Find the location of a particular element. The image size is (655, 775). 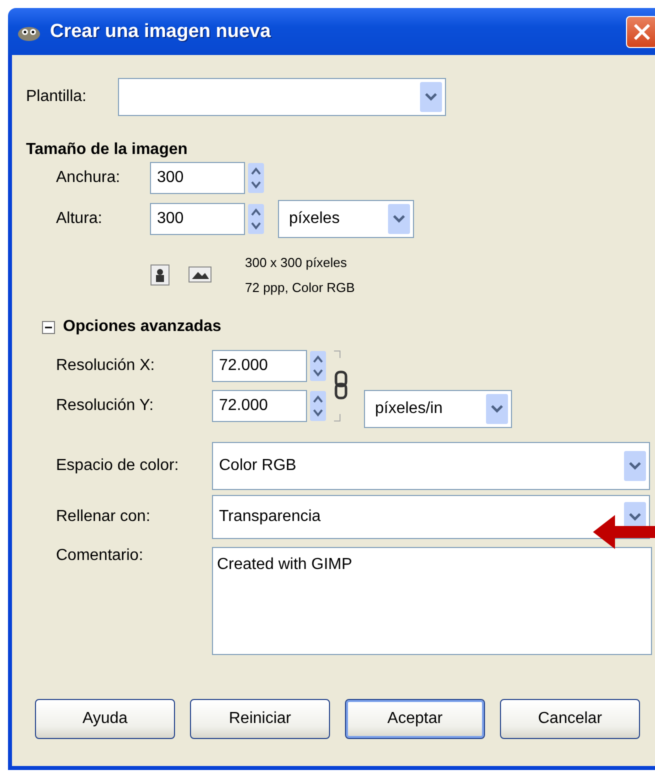

dialog-button: Cancelar is located at coordinates (570, 719).